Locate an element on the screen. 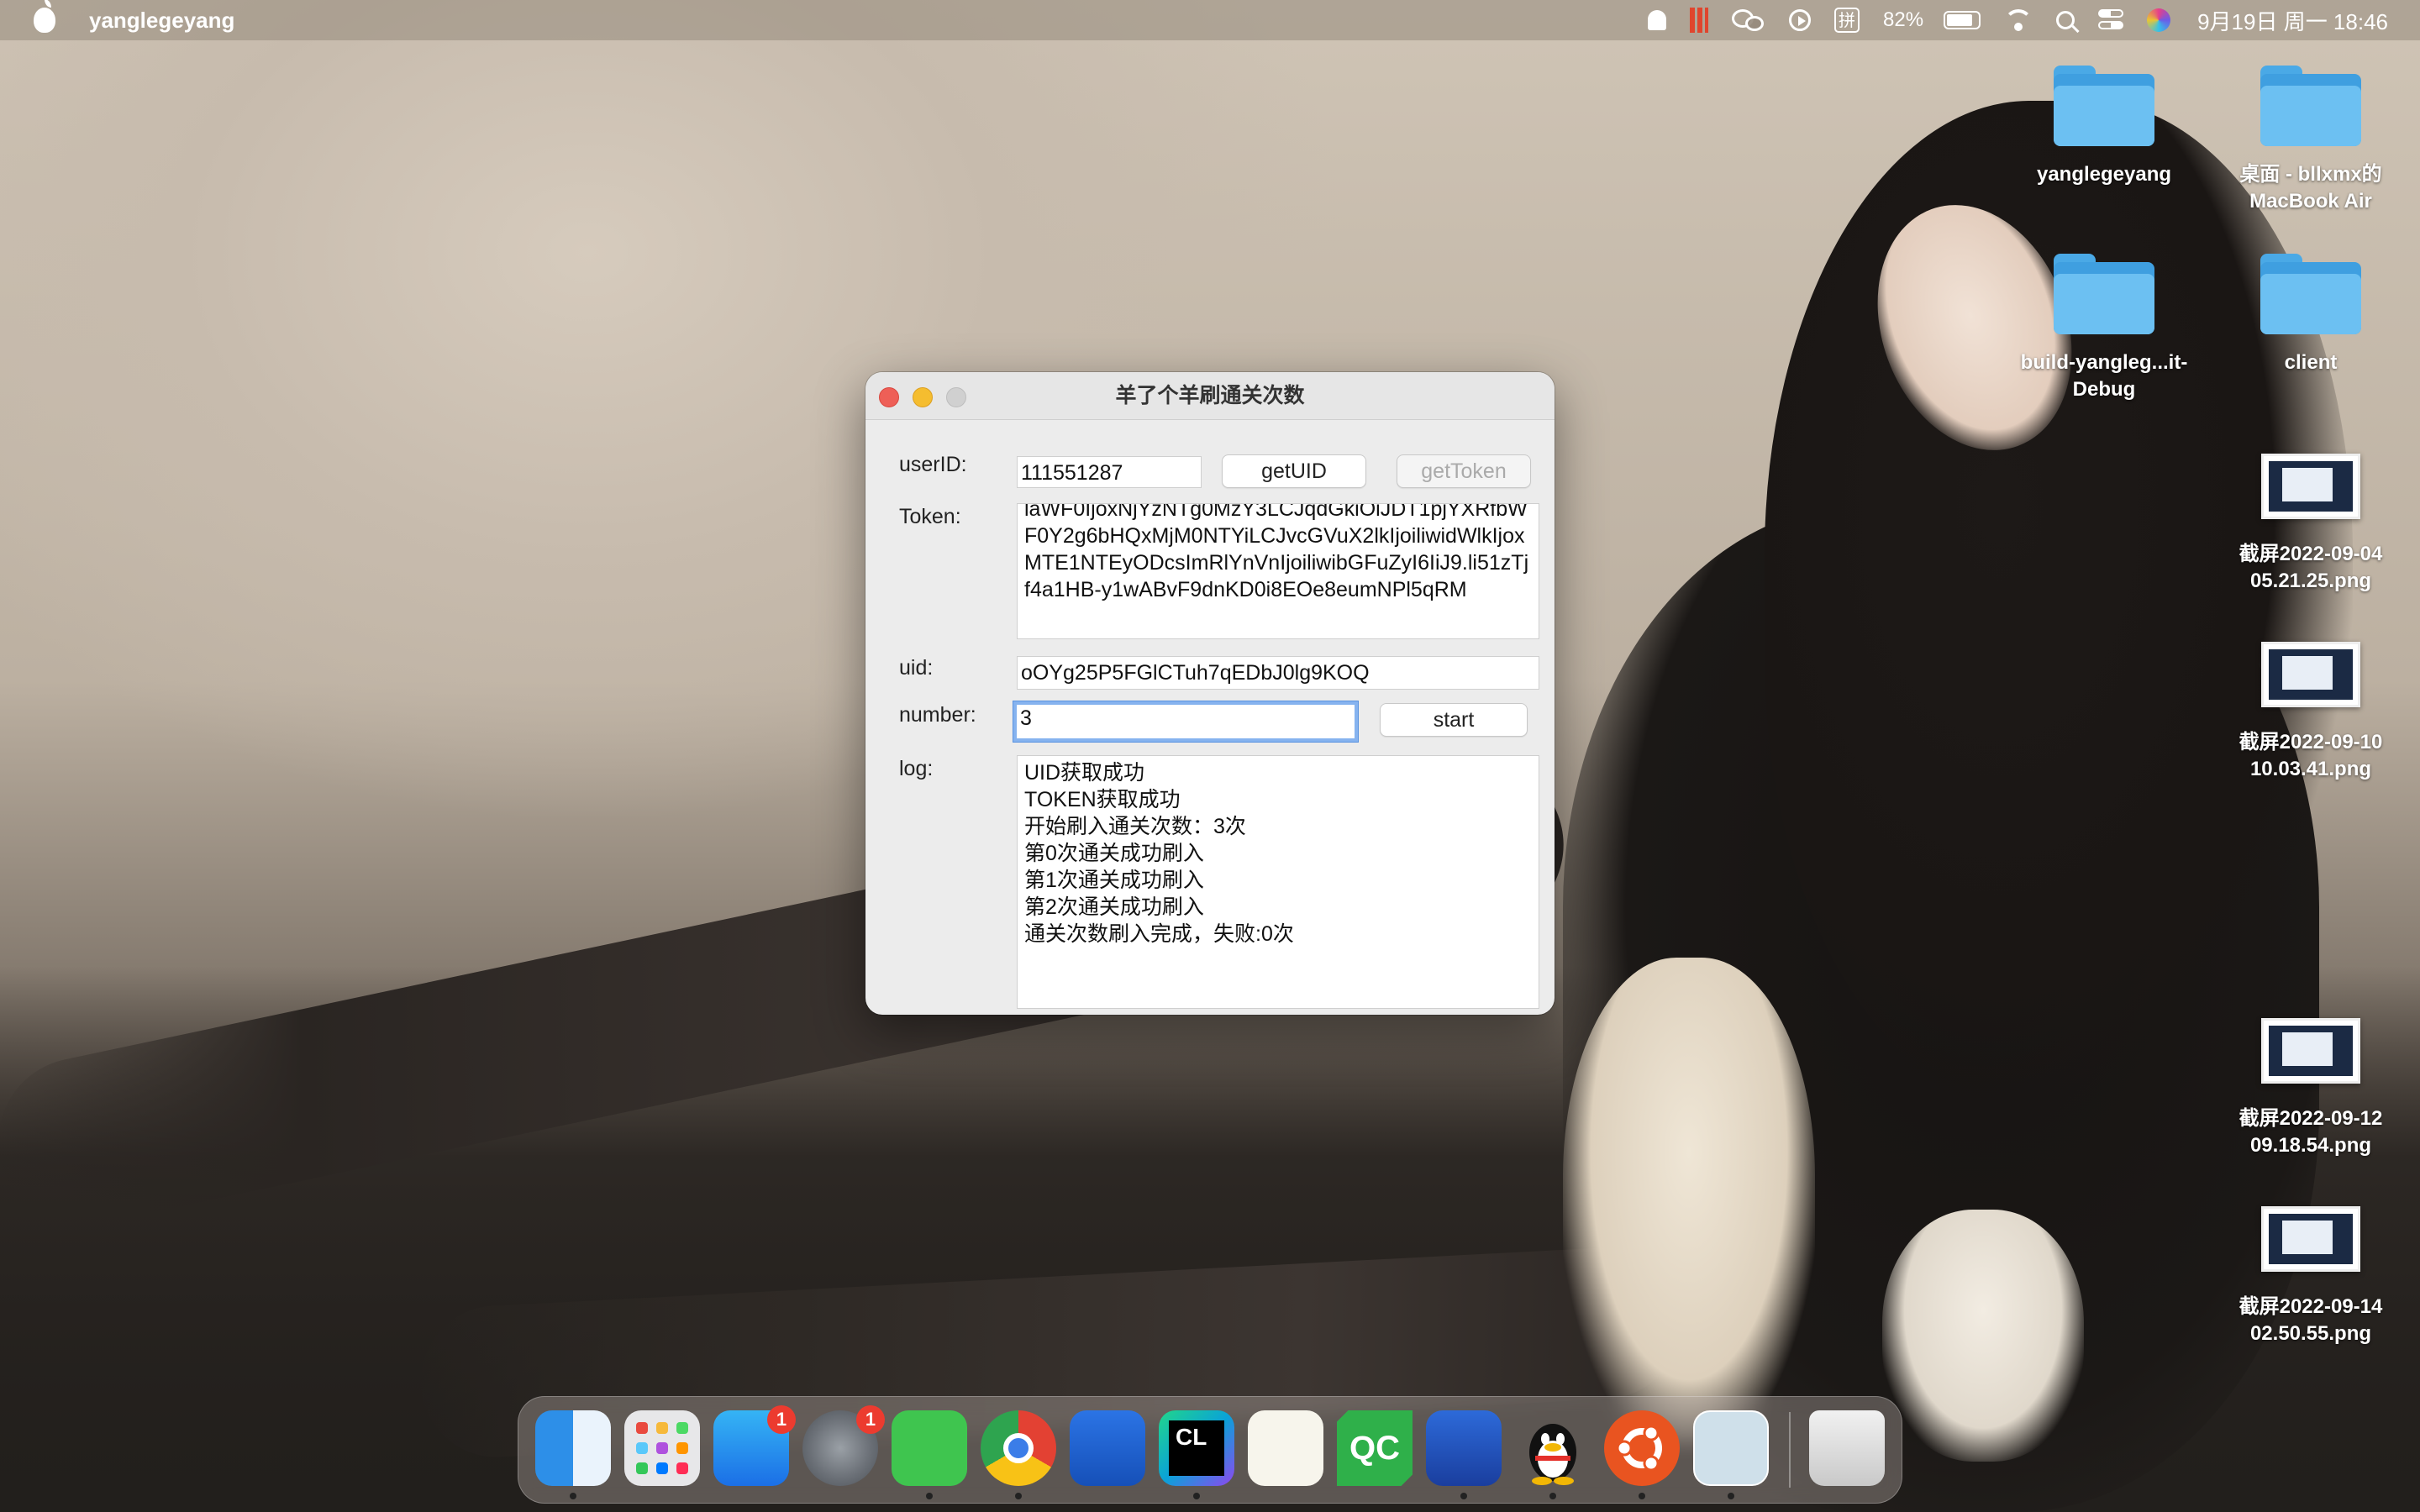 This screenshot has width=2420, height=1512. menu-bar-clock: 9月19日 周一 18:46 is located at coordinates (2292, 20).